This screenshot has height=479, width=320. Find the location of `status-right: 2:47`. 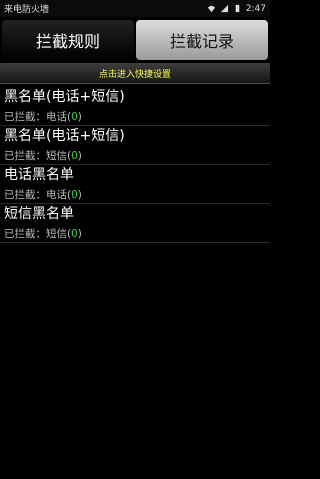

status-right: 2:47 is located at coordinates (236, 9).